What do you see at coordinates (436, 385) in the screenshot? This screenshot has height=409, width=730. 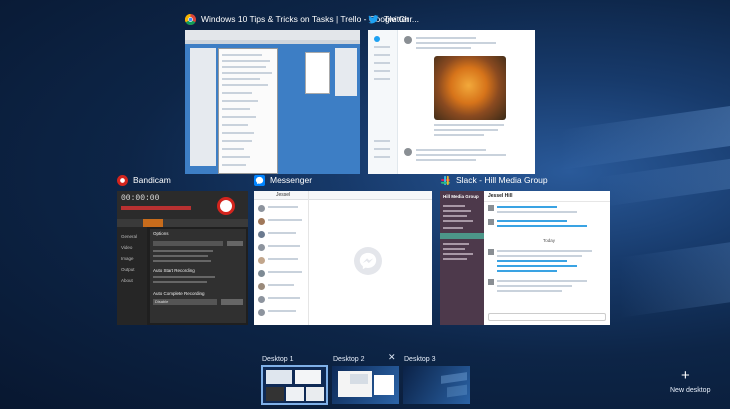 I see `desktop-3-thumb` at bounding box center [436, 385].